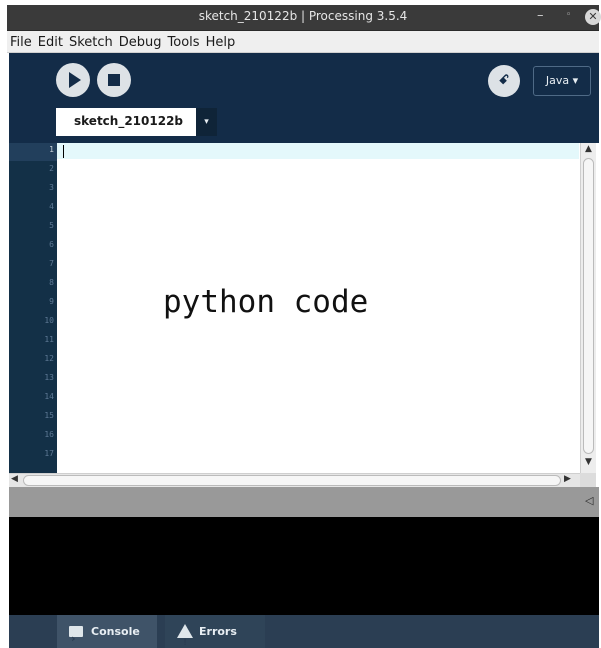 The image size is (601, 648). Describe the element at coordinates (304, 631) in the screenshot. I see `footer-tabs: Console Errors` at that location.